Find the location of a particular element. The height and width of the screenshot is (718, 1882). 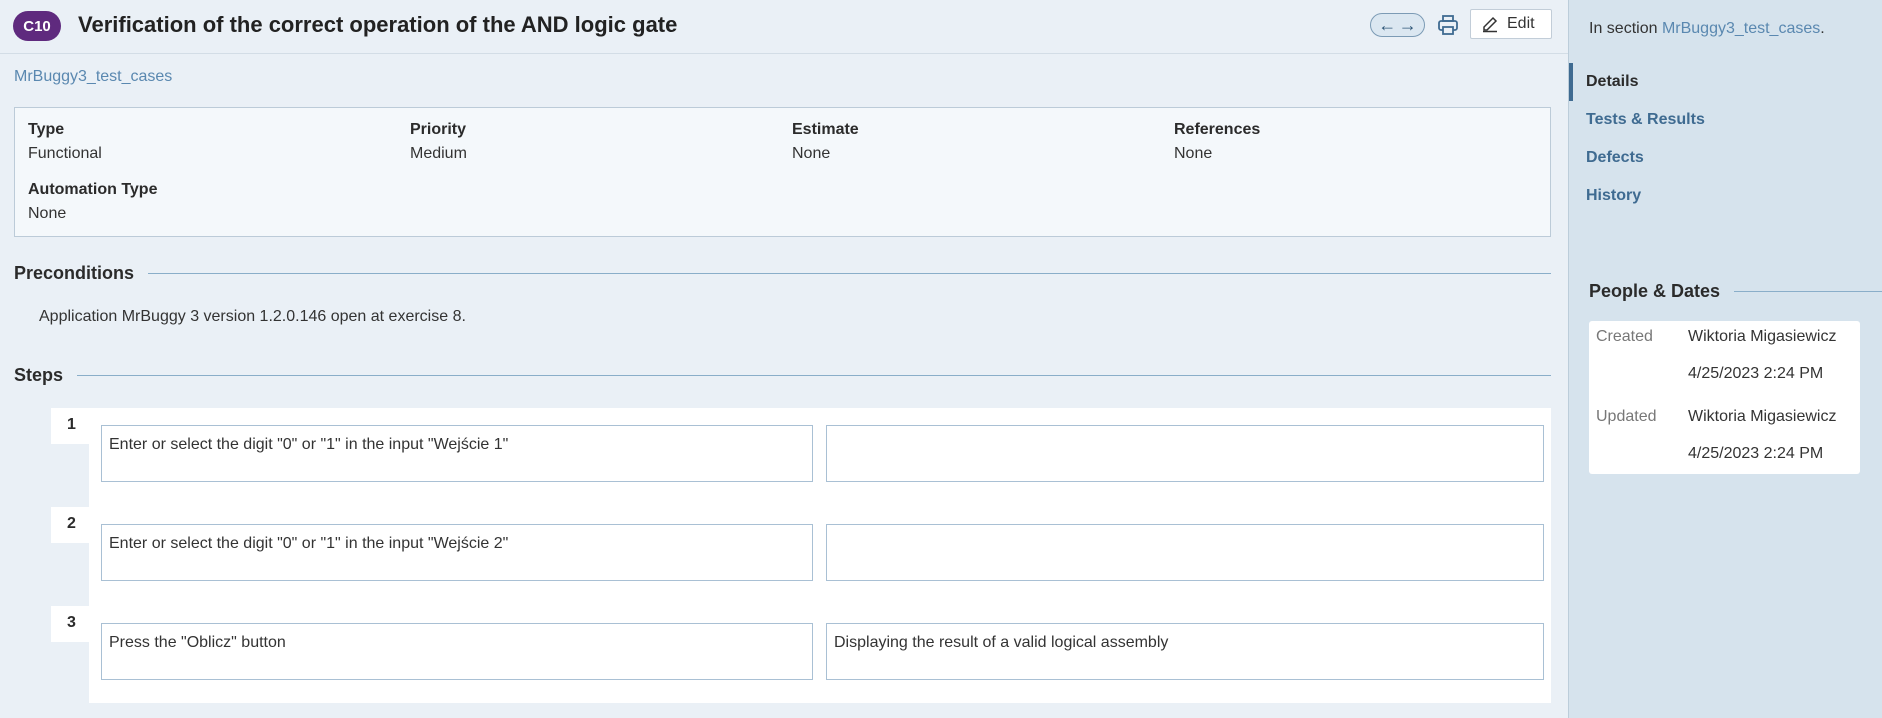

section-breadcrumb-link: MrBuggy3_test_cases is located at coordinates (93, 77).